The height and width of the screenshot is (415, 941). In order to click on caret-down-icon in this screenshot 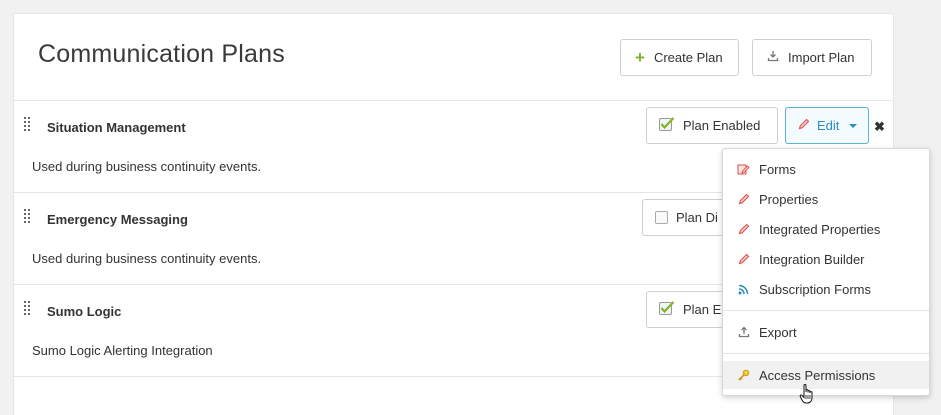, I will do `click(853, 125)`.